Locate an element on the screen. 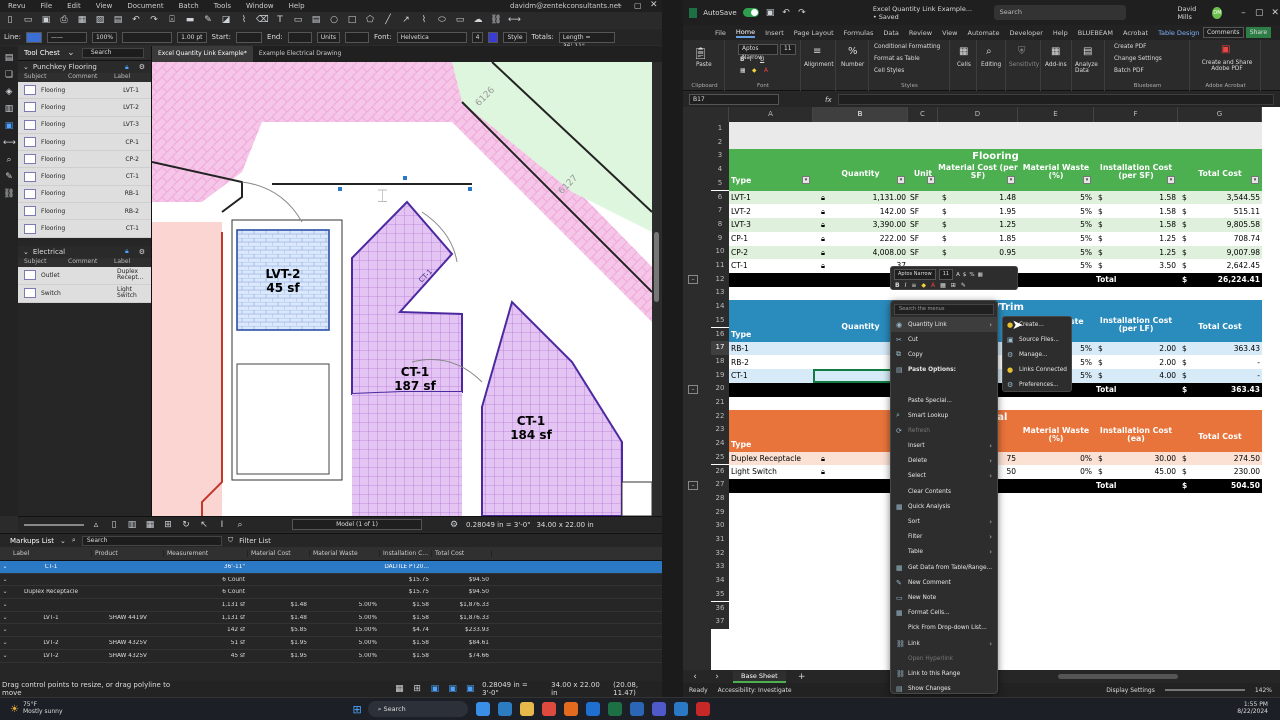 The image size is (1280, 720). cell: SF is located at coordinates (923, 225).